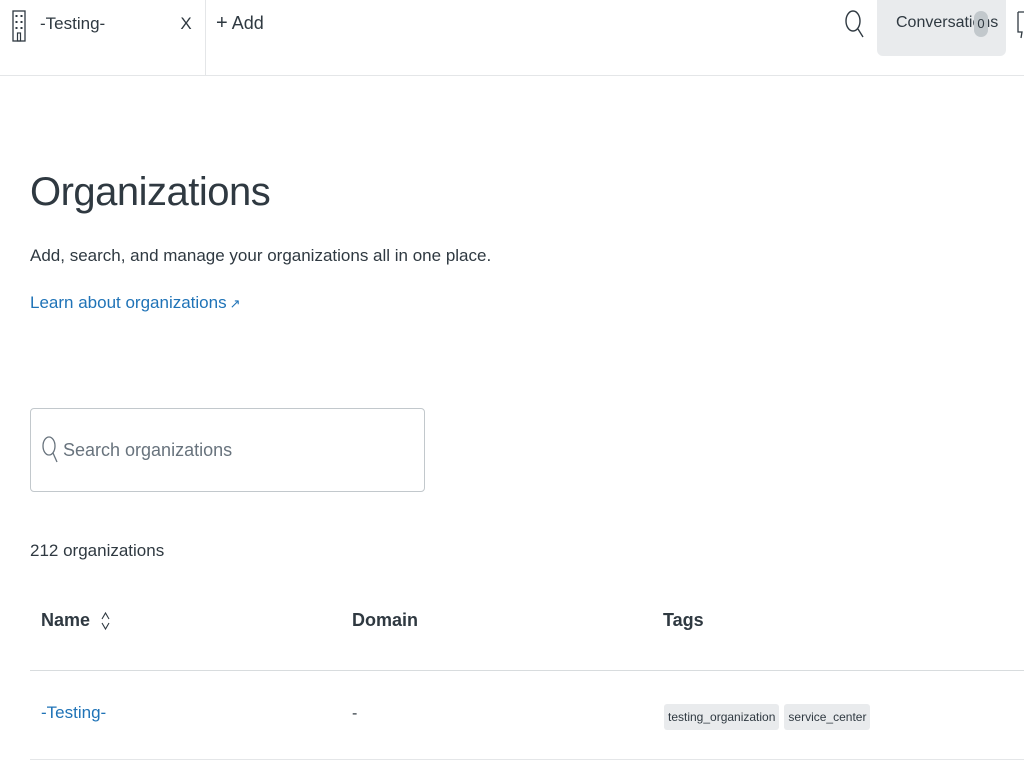 The height and width of the screenshot is (768, 1024). I want to click on tab-testing: -Testing- X, so click(103, 38).